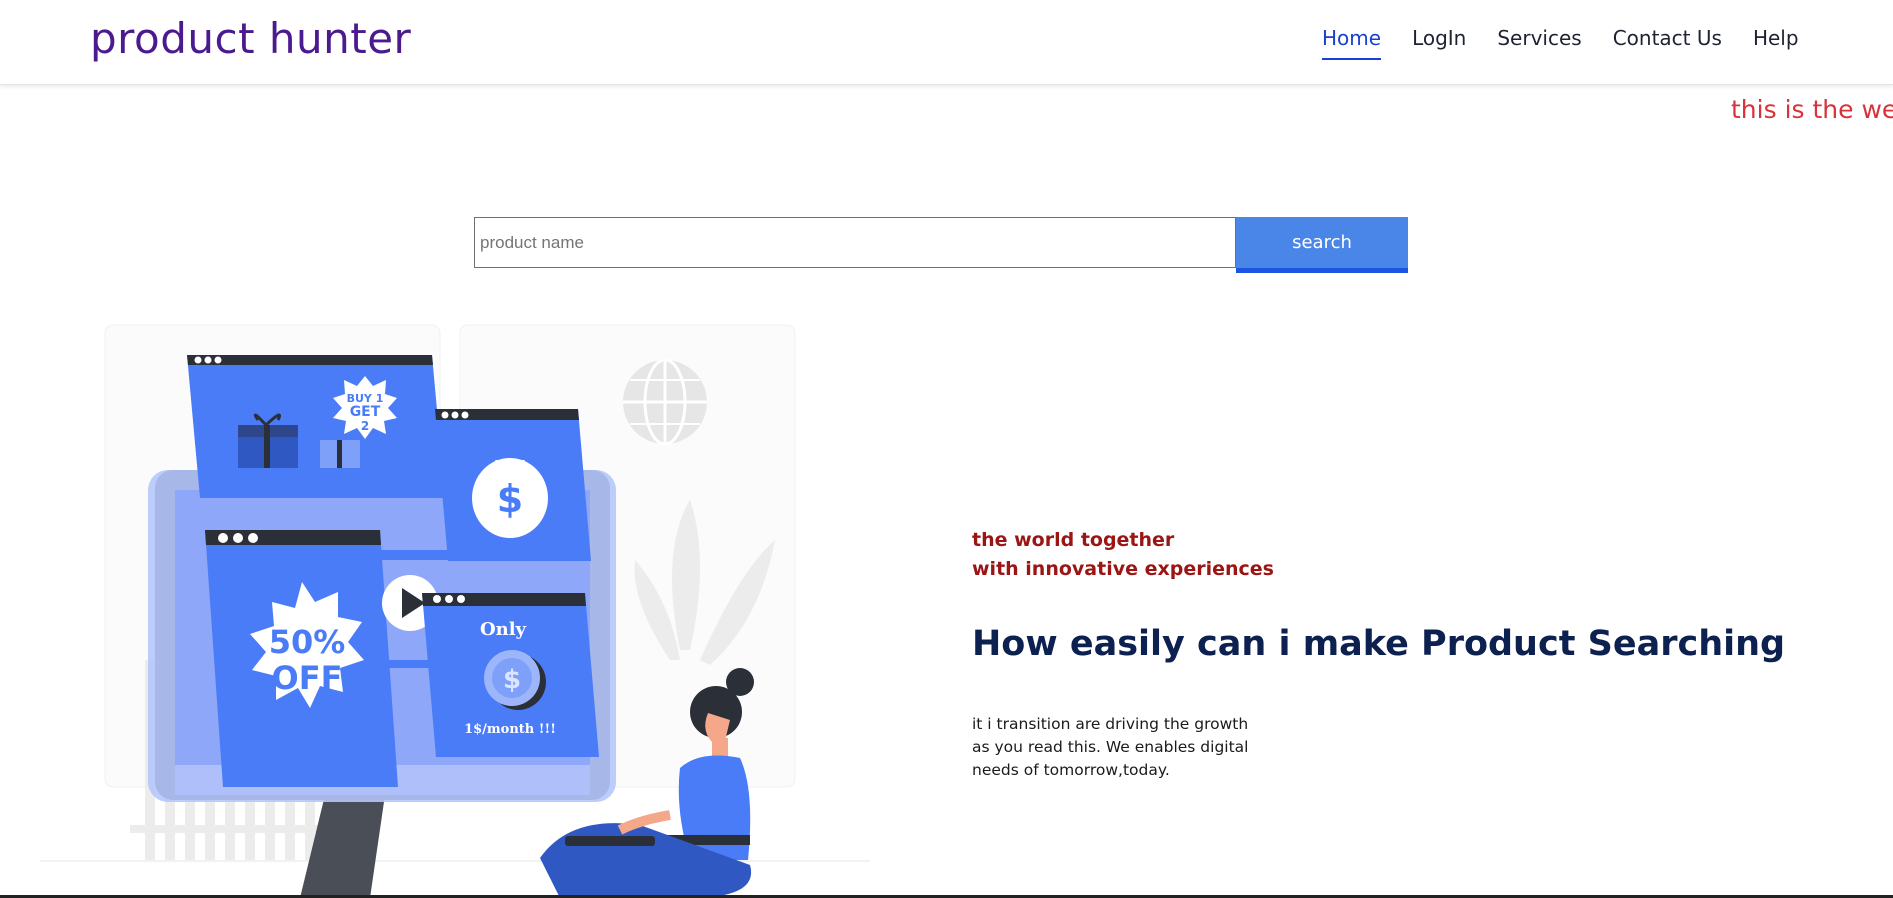 The image size is (1893, 898). Describe the element at coordinates (316, 426) in the screenshot. I see `promo-window: BUY 1 GET 2` at that location.